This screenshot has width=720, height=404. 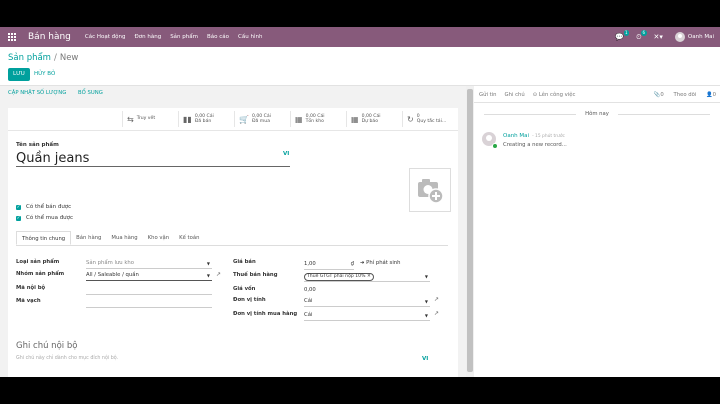 I want to click on menu-reporting: Báo cáo, so click(x=218, y=37).